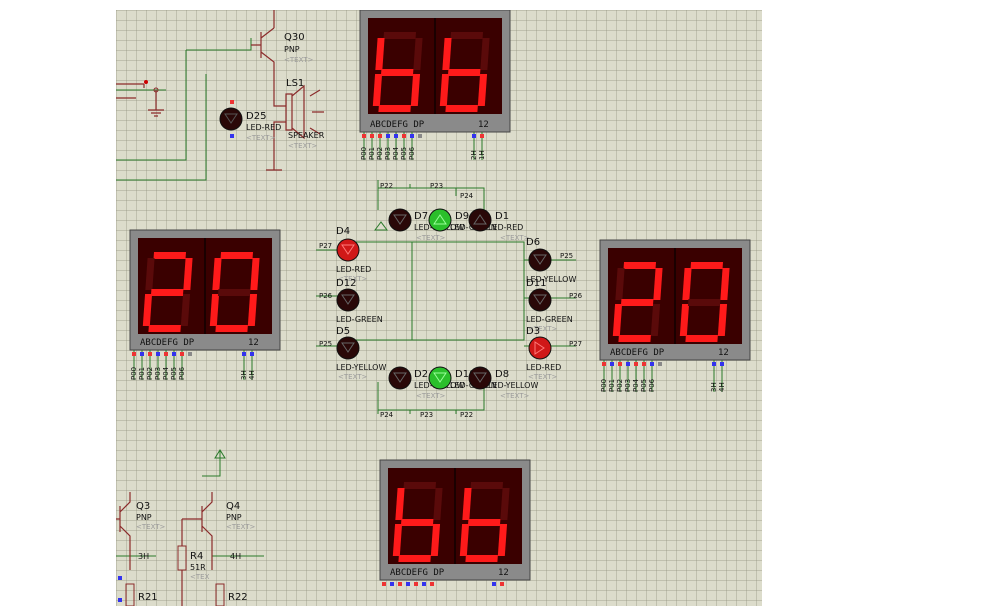  I want to click on net-4h: 4H, so click(235, 556).